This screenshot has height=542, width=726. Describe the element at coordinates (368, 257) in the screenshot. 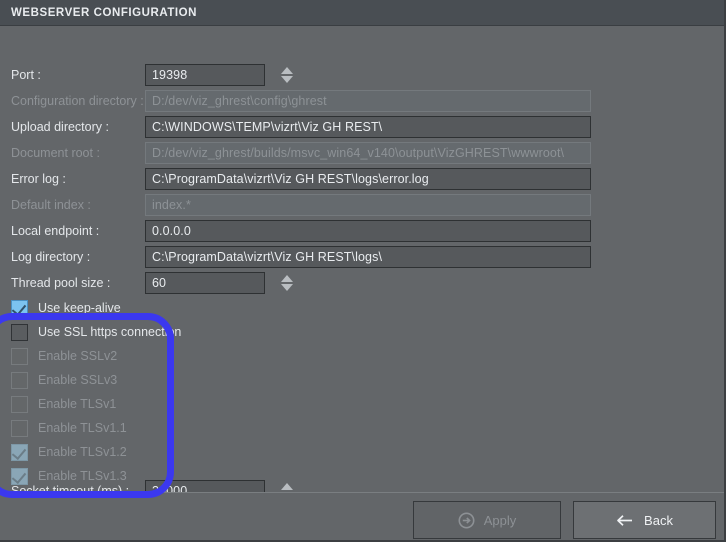

I see `text-input: C:\ProgramData\vizrt\Viz GH REST\logs\` at that location.